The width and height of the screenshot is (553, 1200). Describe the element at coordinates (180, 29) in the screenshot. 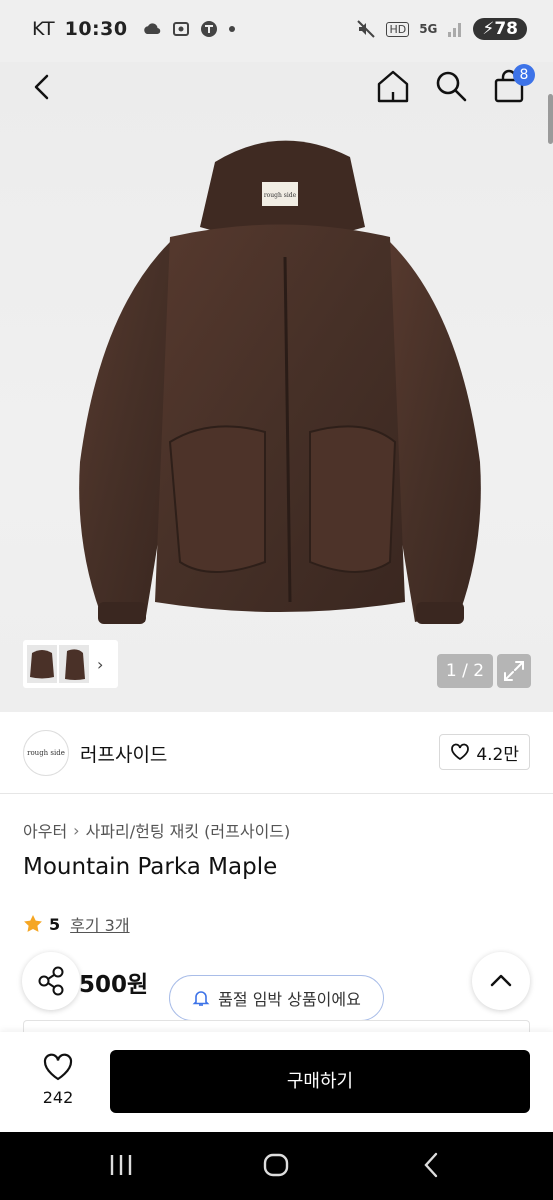

I see `screenshot-icon` at that location.